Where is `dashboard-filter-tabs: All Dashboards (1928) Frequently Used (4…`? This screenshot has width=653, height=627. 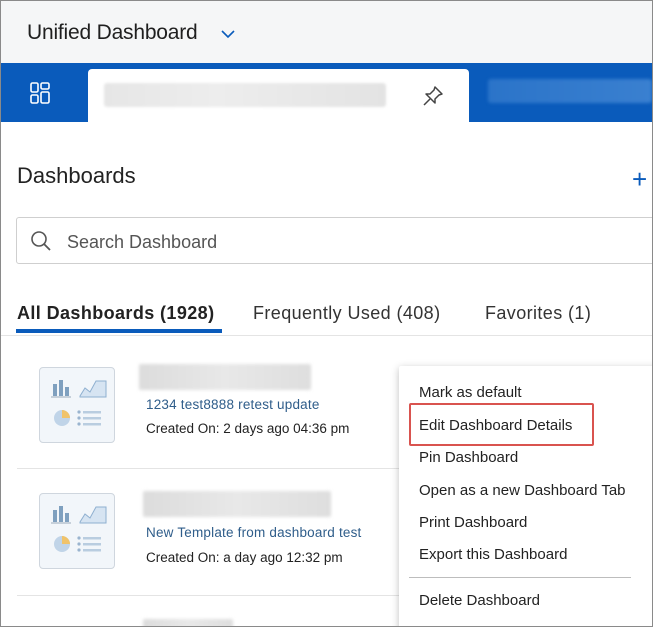
dashboard-filter-tabs: All Dashboards (1928) Frequently Used (4… is located at coordinates (326, 317).